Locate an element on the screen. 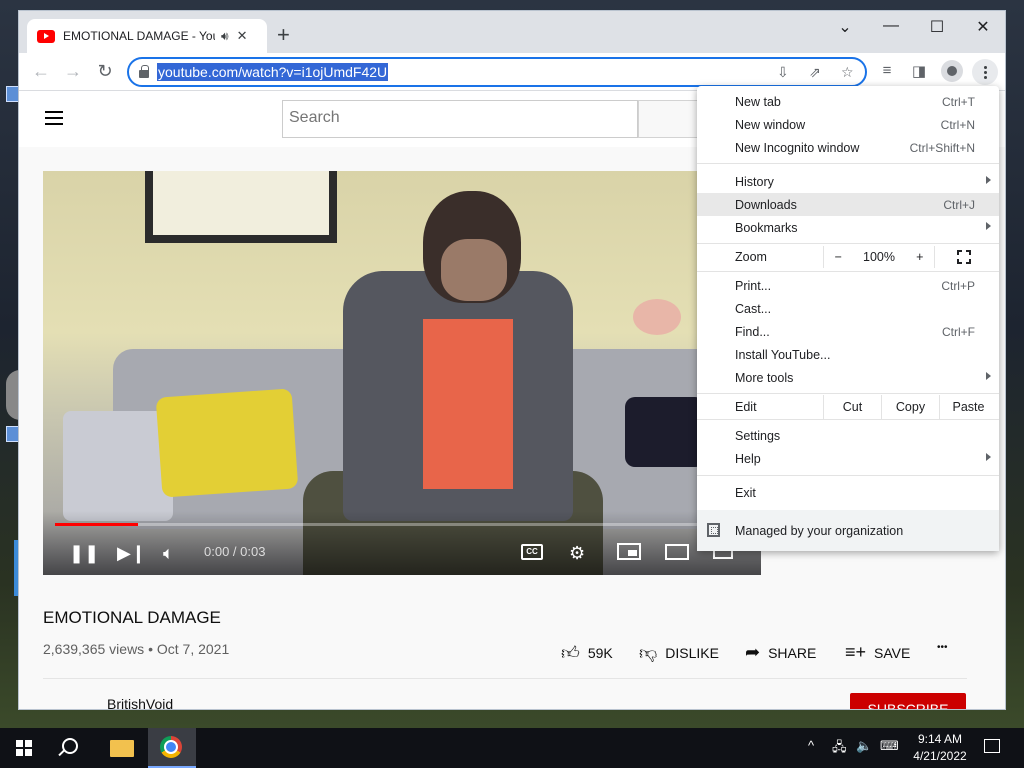 Image resolution: width=1024 pixels, height=768 pixels. progress-bar is located at coordinates (402, 524).